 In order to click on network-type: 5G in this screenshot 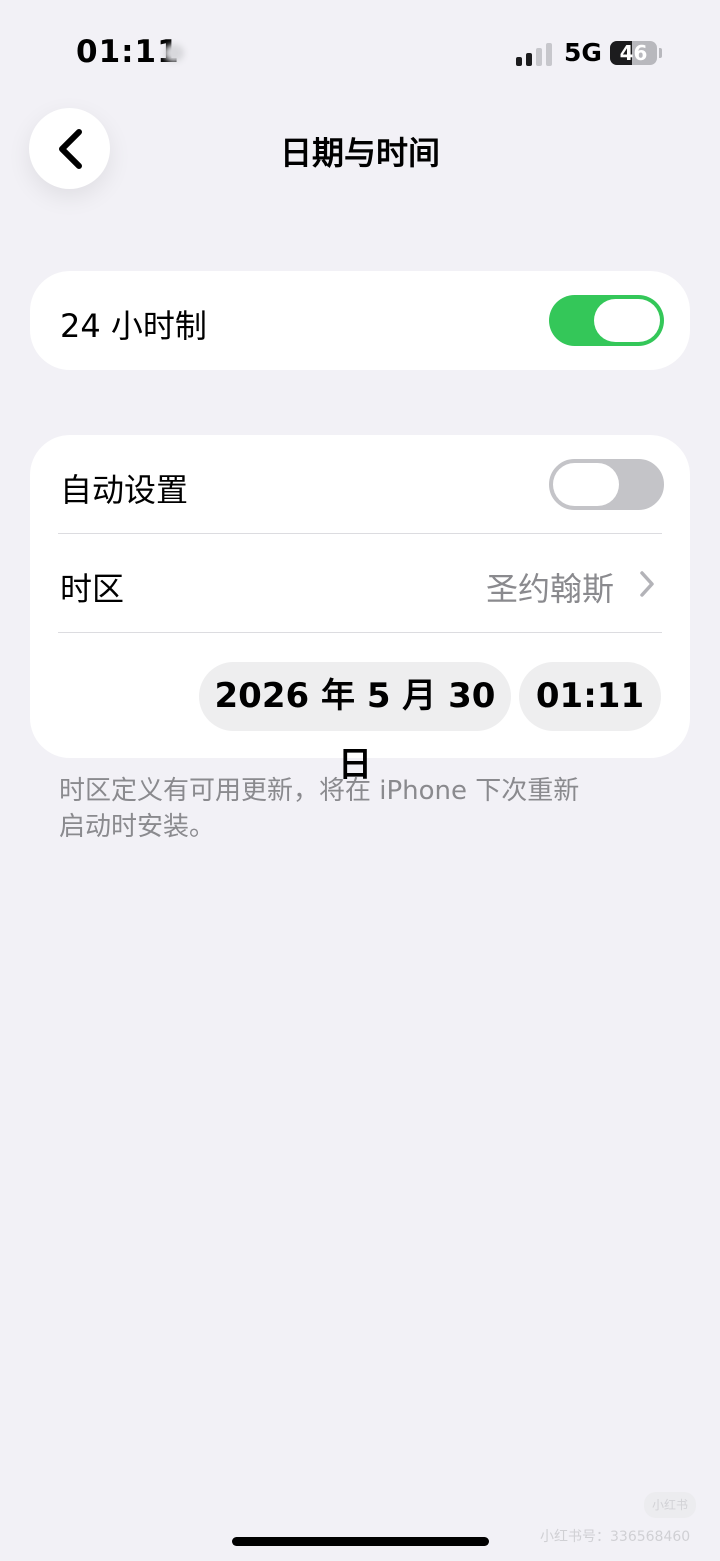, I will do `click(583, 52)`.